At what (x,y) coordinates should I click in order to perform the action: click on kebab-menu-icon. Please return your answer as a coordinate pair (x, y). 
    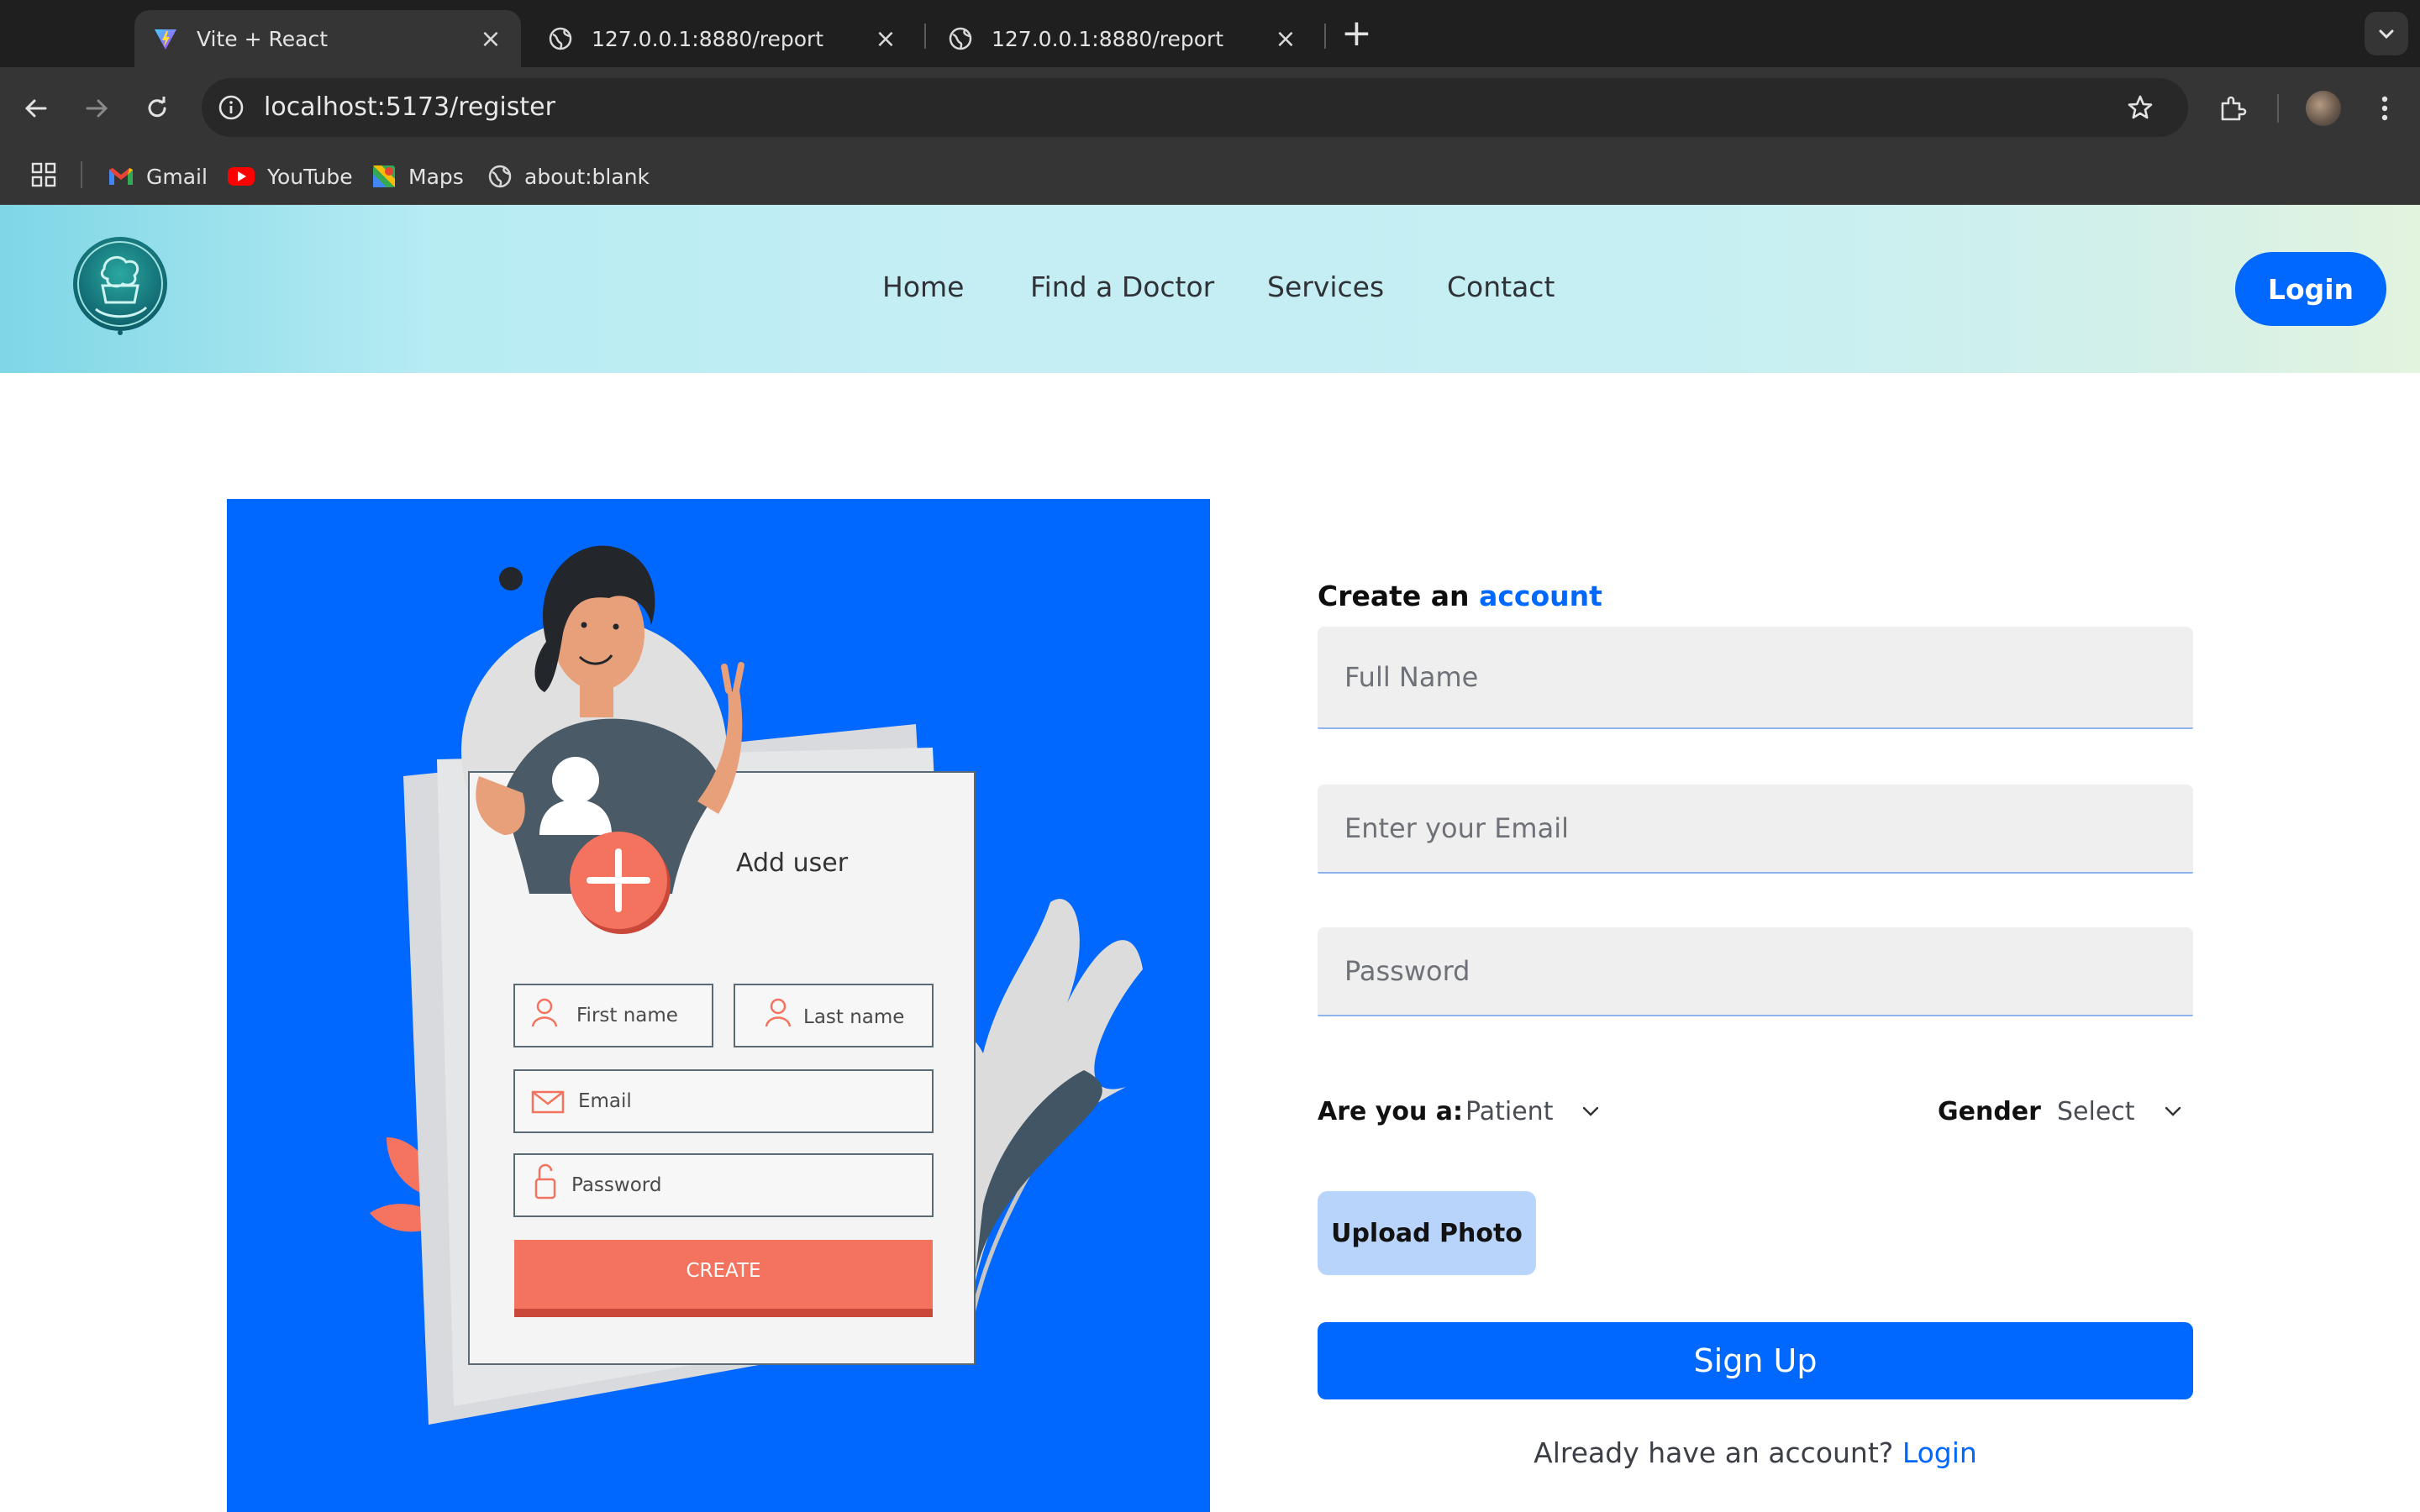
    Looking at the image, I should click on (2385, 108).